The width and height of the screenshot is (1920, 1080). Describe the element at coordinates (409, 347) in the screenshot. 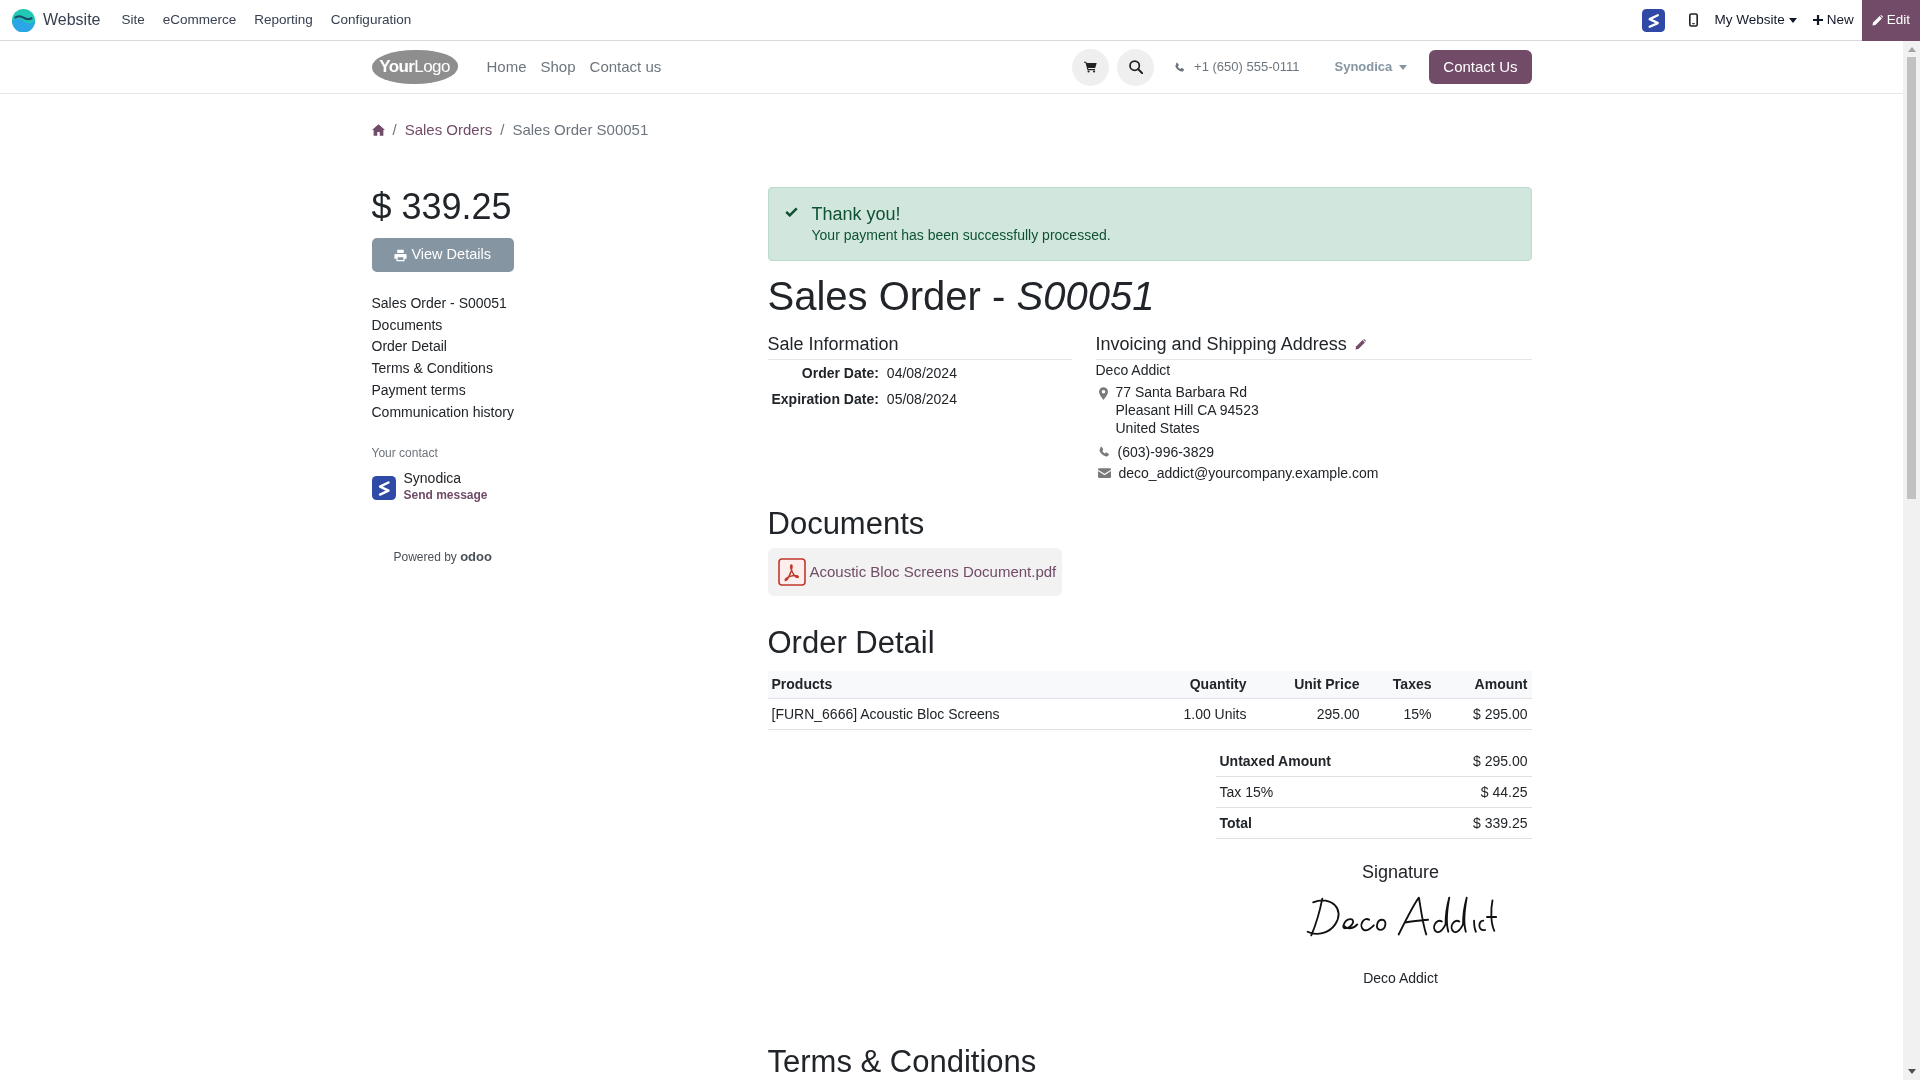

I see `toc-link: Order Detail` at that location.